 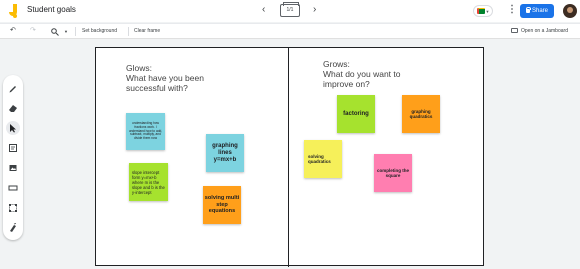 What do you see at coordinates (13, 11) in the screenshot?
I see `jamboard-logo-icon` at bounding box center [13, 11].